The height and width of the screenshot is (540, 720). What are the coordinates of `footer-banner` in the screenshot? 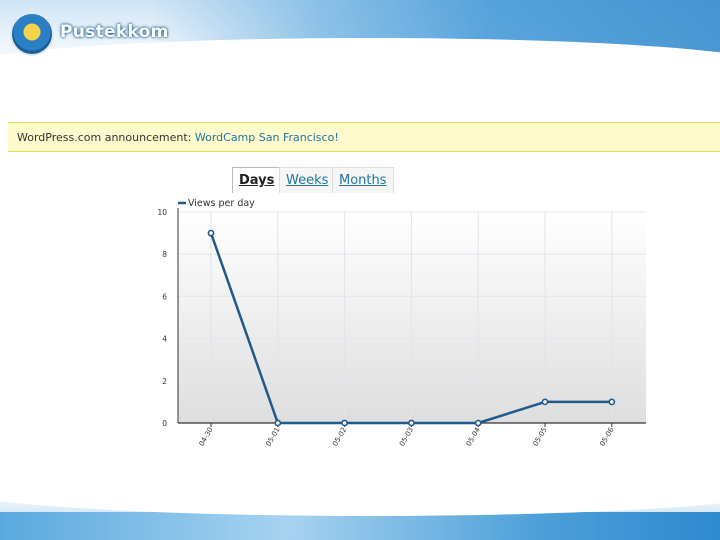 It's located at (360, 515).